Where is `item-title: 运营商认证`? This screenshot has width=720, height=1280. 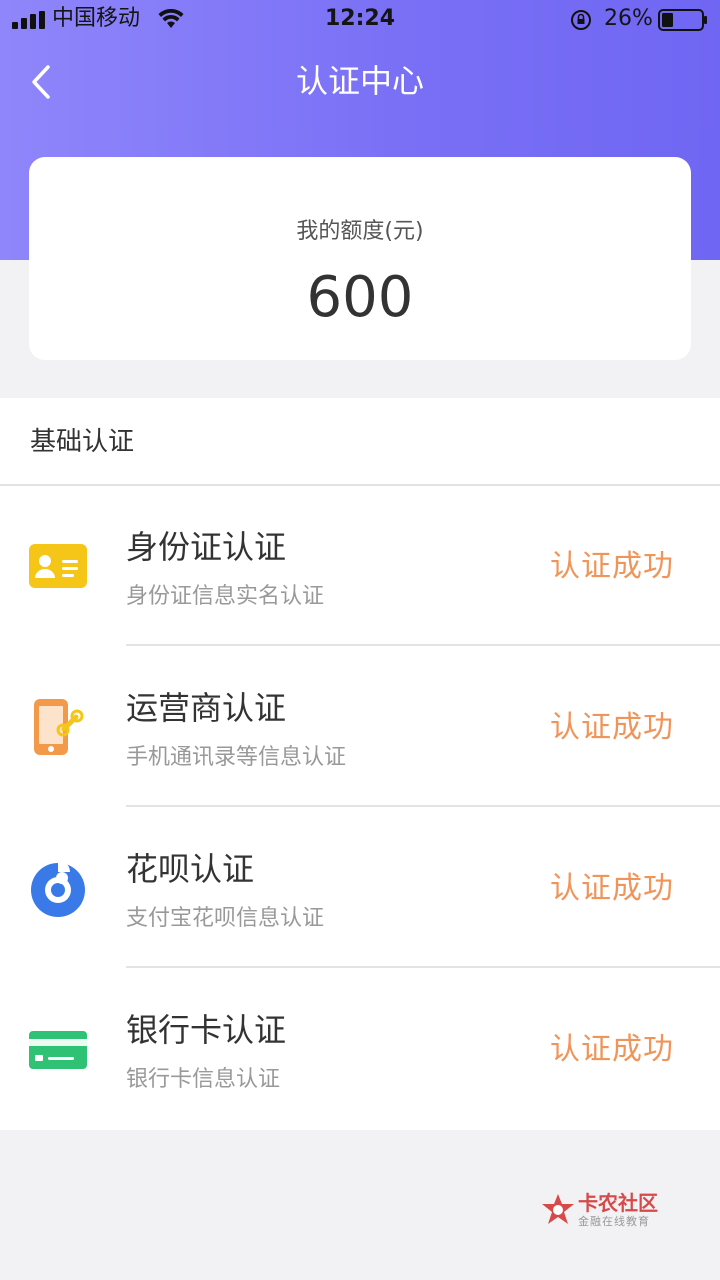 item-title: 运营商认证 is located at coordinates (206, 708).